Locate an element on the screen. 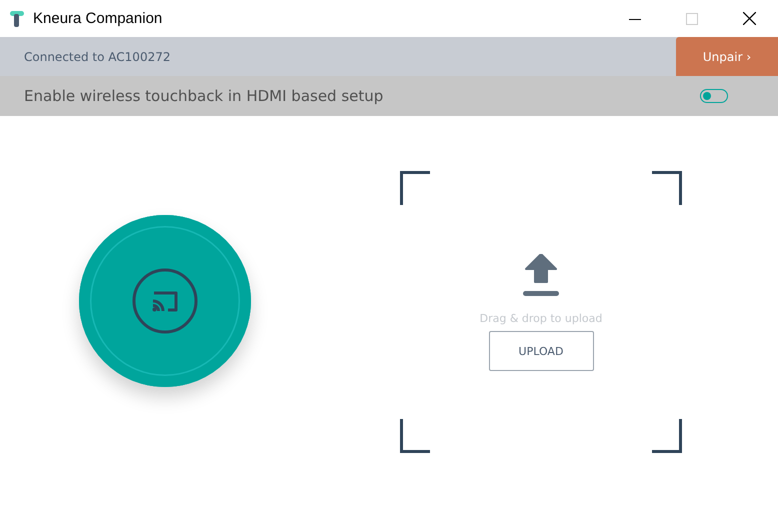 This screenshot has width=778, height=516. upload-icon is located at coordinates (541, 275).